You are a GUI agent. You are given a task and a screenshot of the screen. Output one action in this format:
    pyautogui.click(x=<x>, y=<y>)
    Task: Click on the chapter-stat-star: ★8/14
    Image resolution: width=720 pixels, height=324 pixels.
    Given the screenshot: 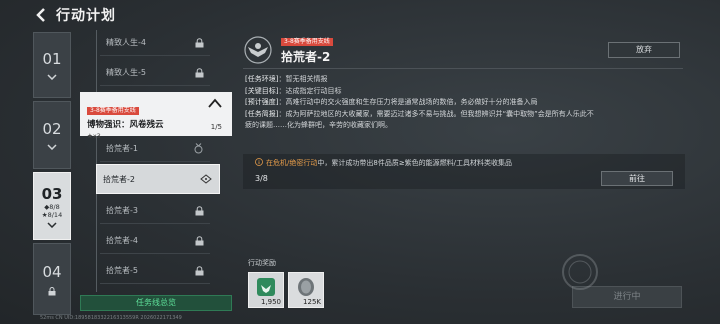 What is the action you would take?
    pyautogui.click(x=52, y=214)
    